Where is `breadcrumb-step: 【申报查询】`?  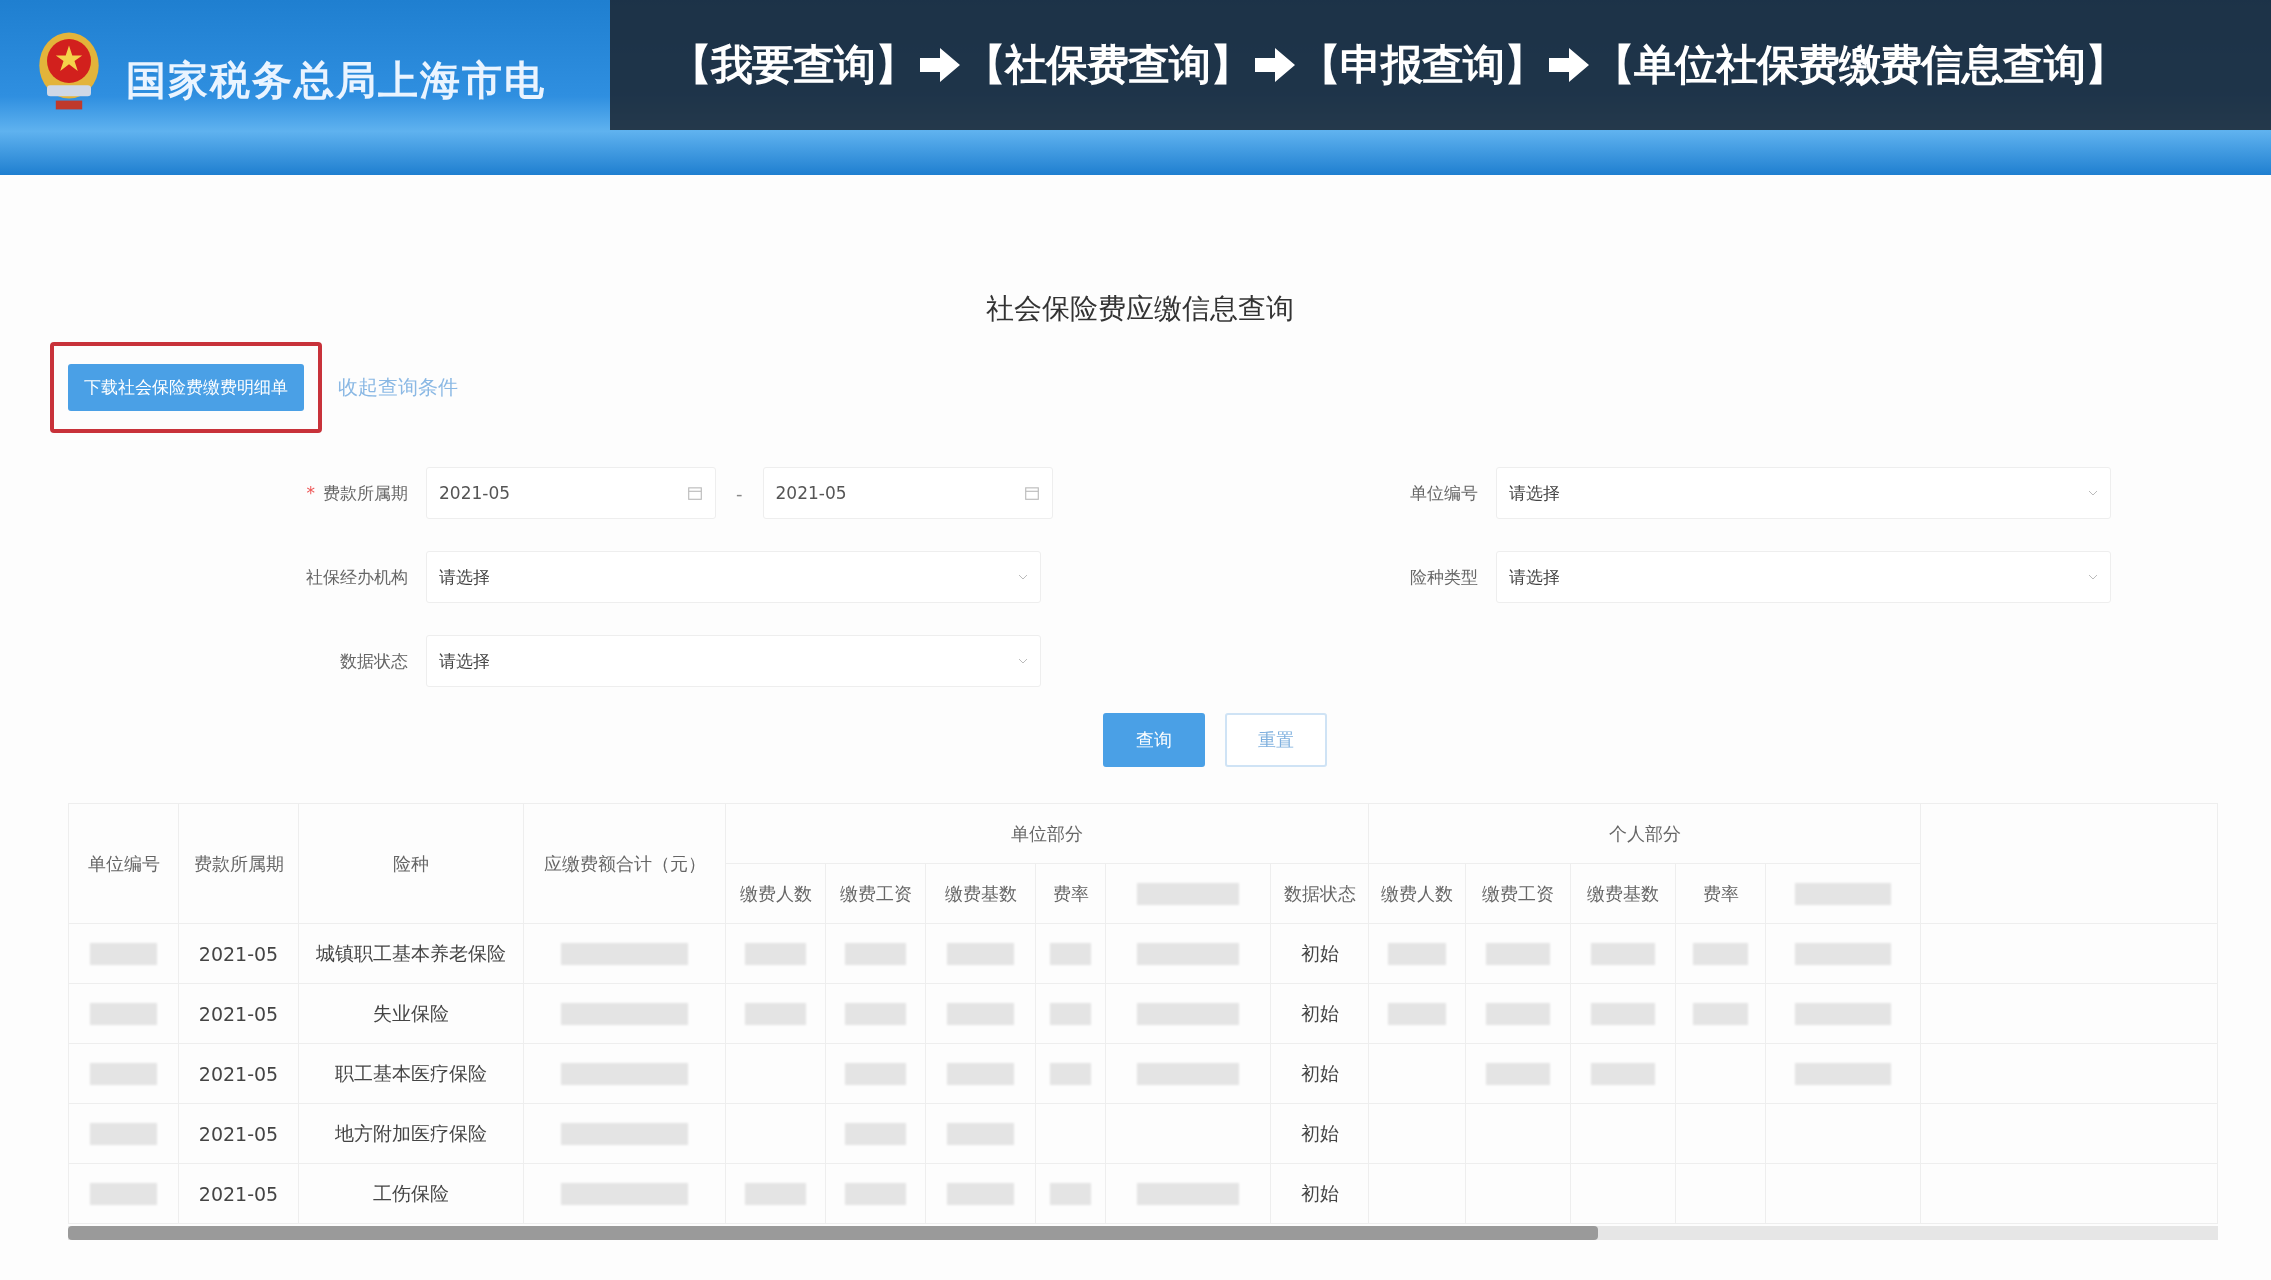 breadcrumb-step: 【申报查询】 is located at coordinates (1422, 65).